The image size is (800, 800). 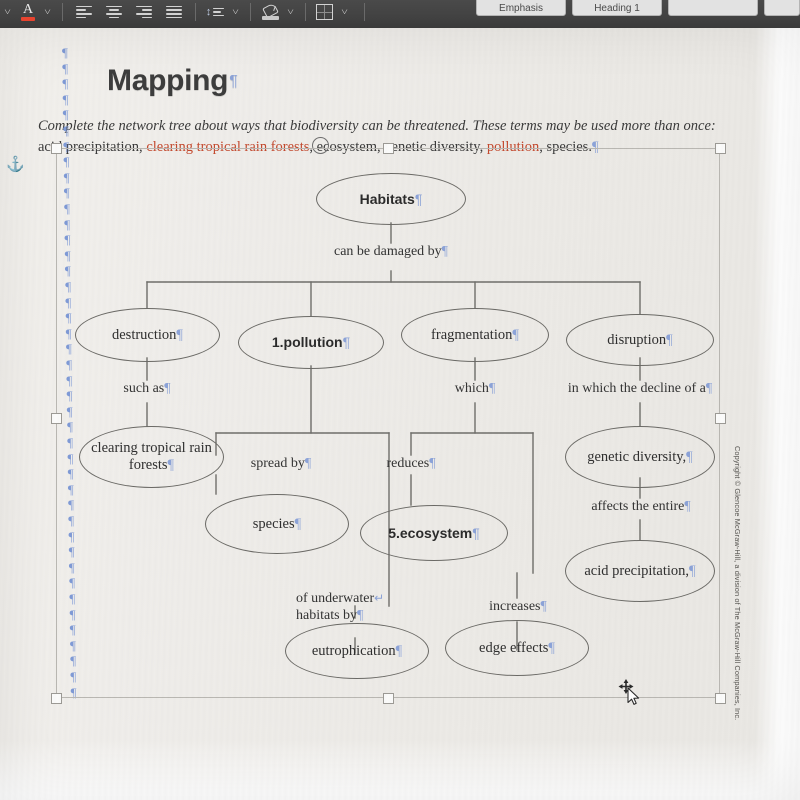 I want to click on align-center-icon, so click(x=114, y=12).